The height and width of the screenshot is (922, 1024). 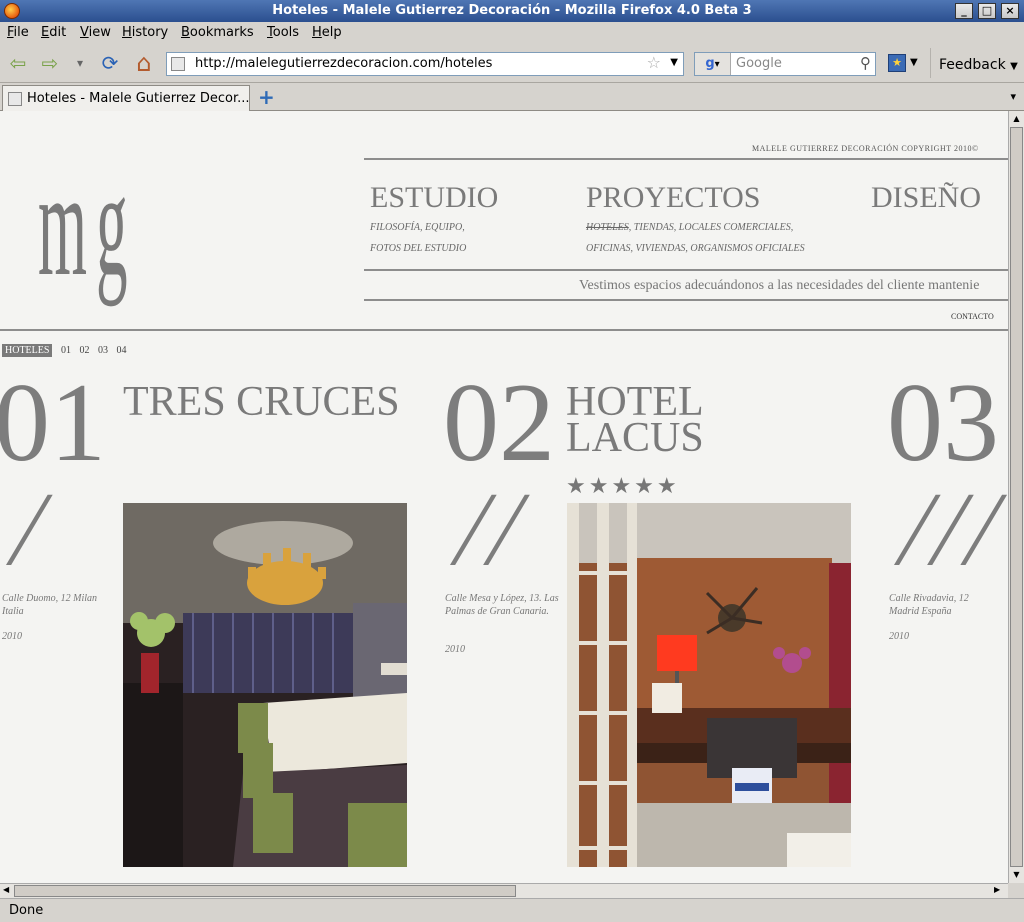 I want to click on search-input: Google, so click(x=759, y=63).